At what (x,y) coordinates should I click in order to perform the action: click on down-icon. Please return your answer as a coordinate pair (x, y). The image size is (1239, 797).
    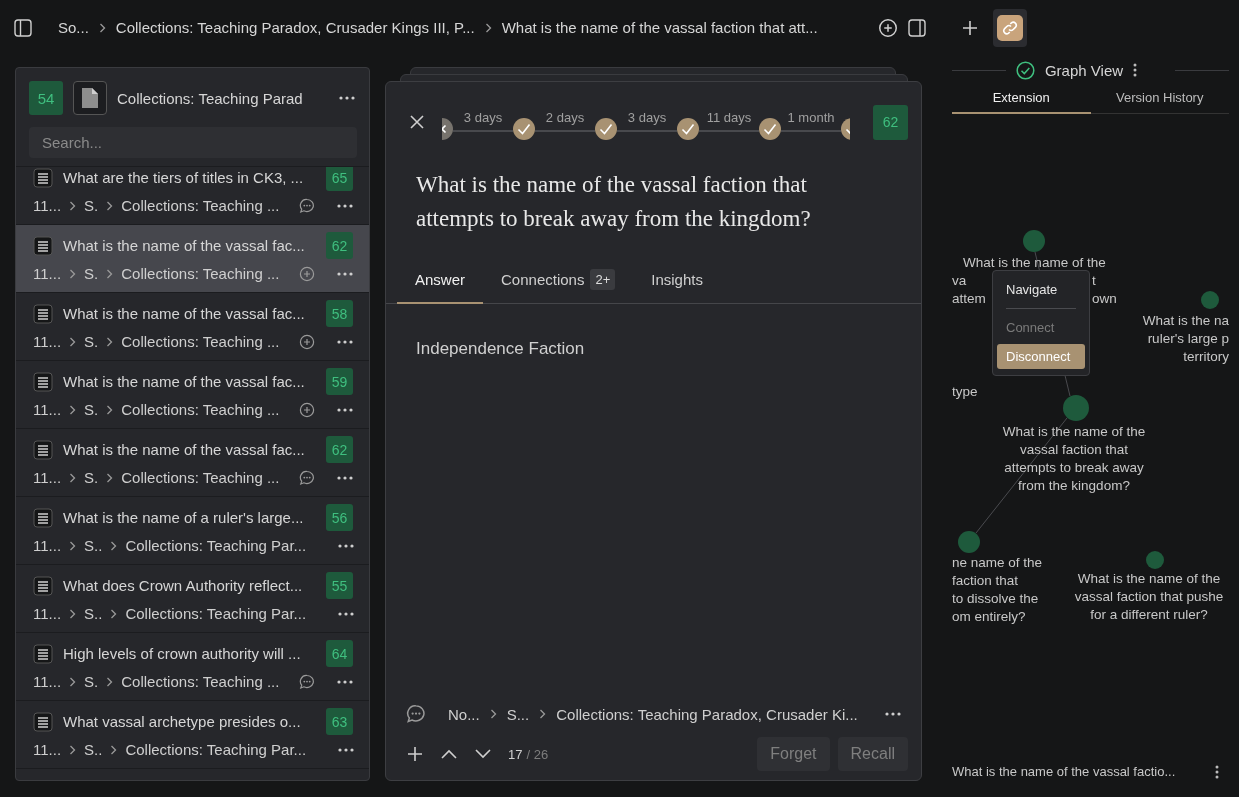
    Looking at the image, I should click on (483, 754).